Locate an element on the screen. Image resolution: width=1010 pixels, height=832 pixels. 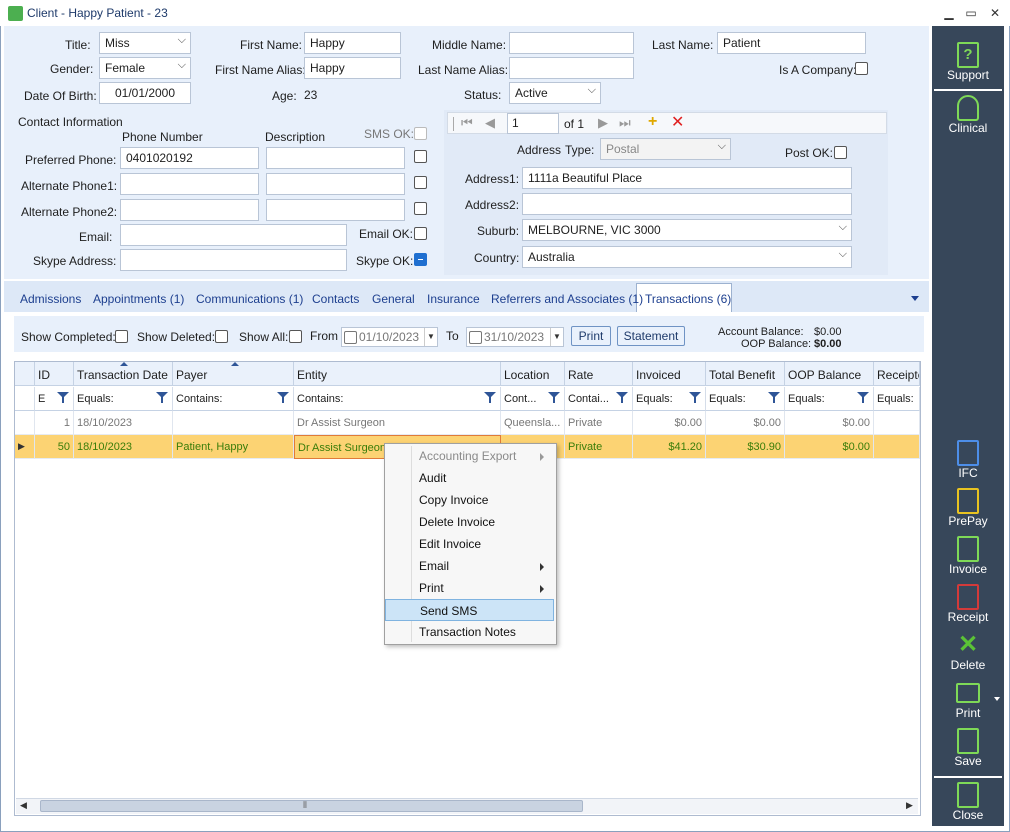
skype-ok-checkbox is located at coordinates (420, 259).